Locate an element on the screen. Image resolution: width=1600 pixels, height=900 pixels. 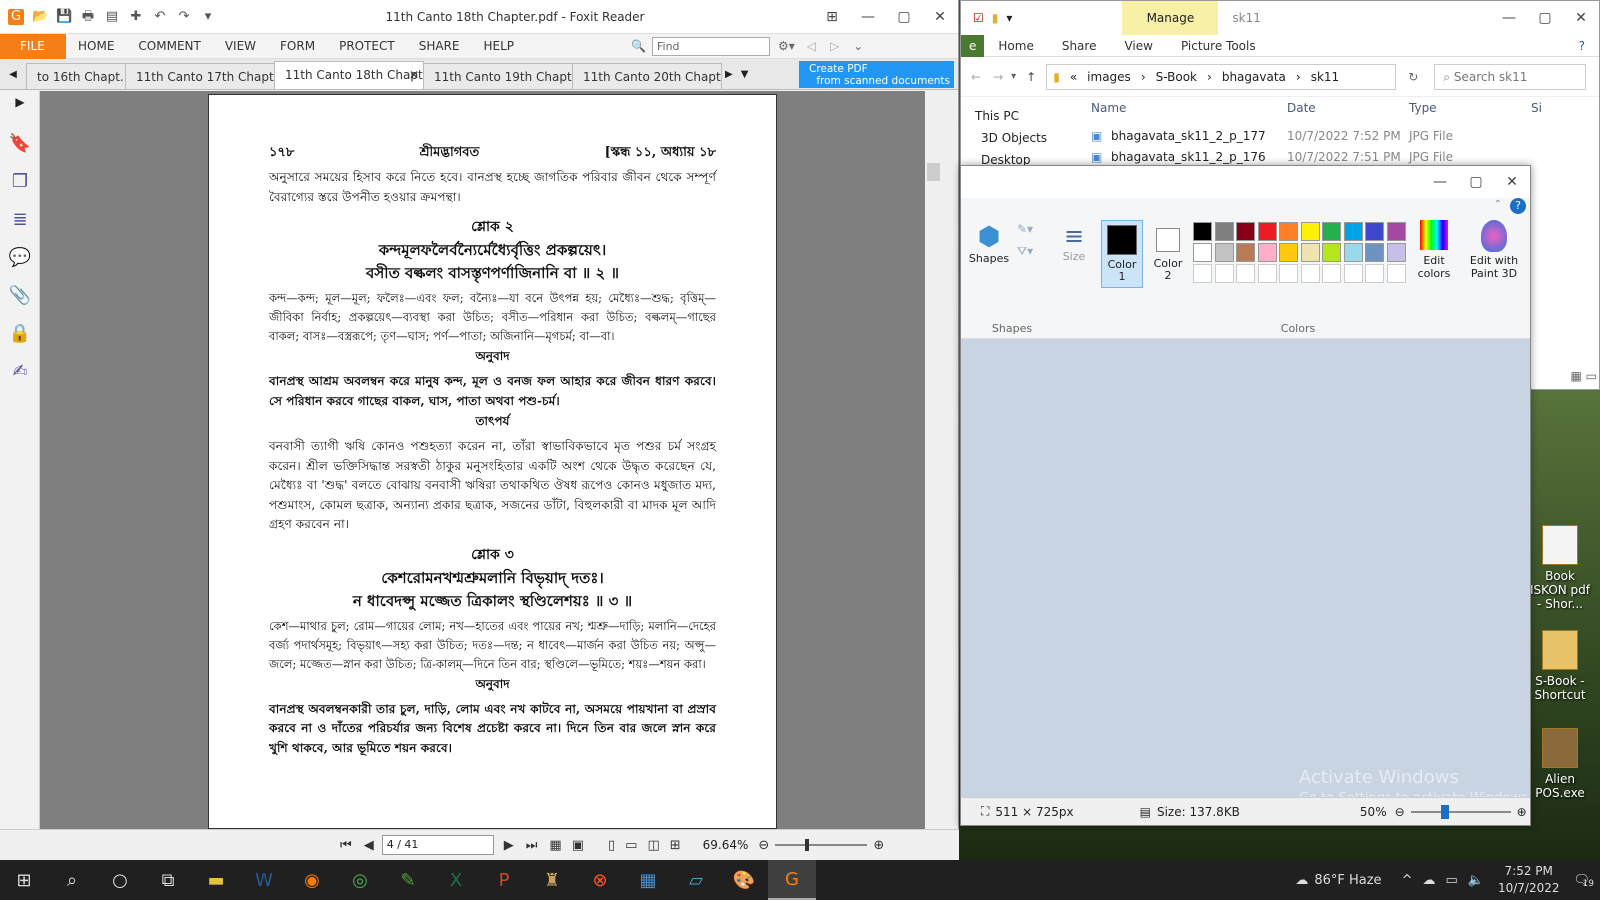
recent-icon: ▾ is located at coordinates (1013, 76).